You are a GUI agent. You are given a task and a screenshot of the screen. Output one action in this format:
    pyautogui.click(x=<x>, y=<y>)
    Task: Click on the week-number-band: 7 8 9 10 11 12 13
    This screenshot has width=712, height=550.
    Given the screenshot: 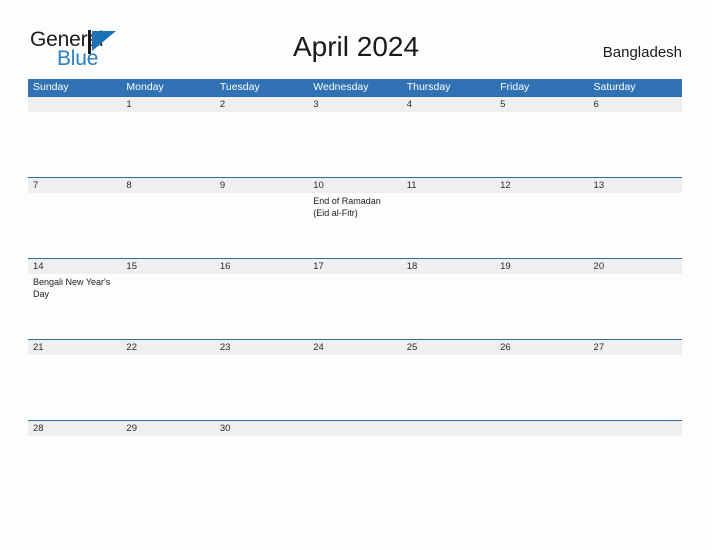 What is the action you would take?
    pyautogui.click(x=355, y=185)
    